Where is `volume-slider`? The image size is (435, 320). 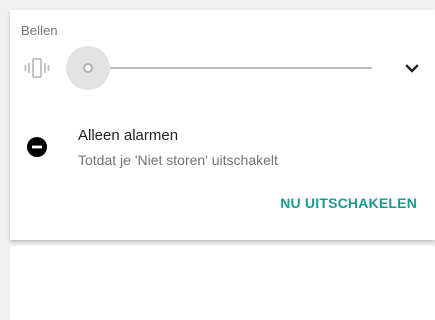
volume-slider is located at coordinates (219, 68).